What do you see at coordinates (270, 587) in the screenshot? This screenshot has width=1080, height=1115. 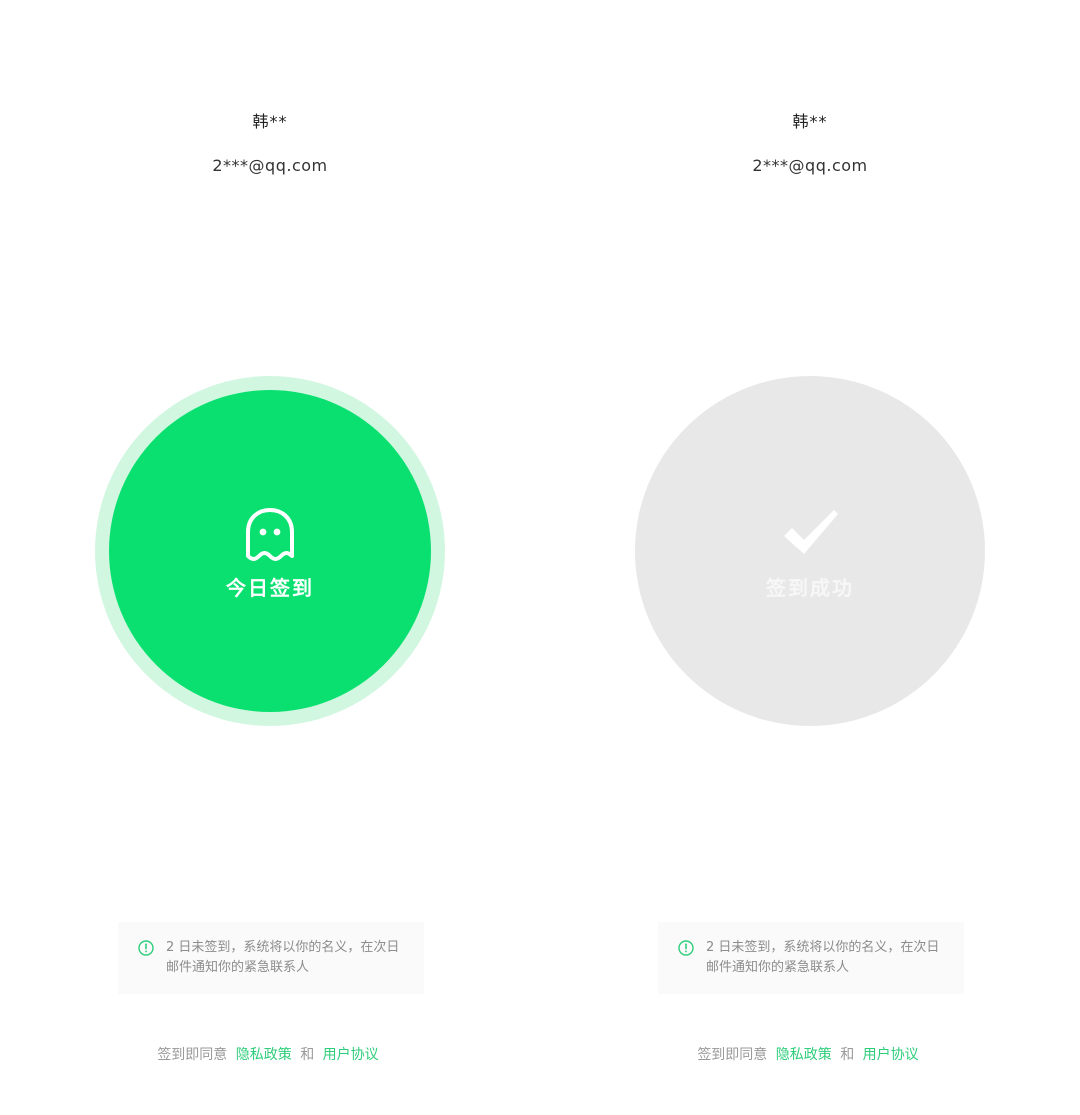 I see `checkin-button-label: 今日签到` at bounding box center [270, 587].